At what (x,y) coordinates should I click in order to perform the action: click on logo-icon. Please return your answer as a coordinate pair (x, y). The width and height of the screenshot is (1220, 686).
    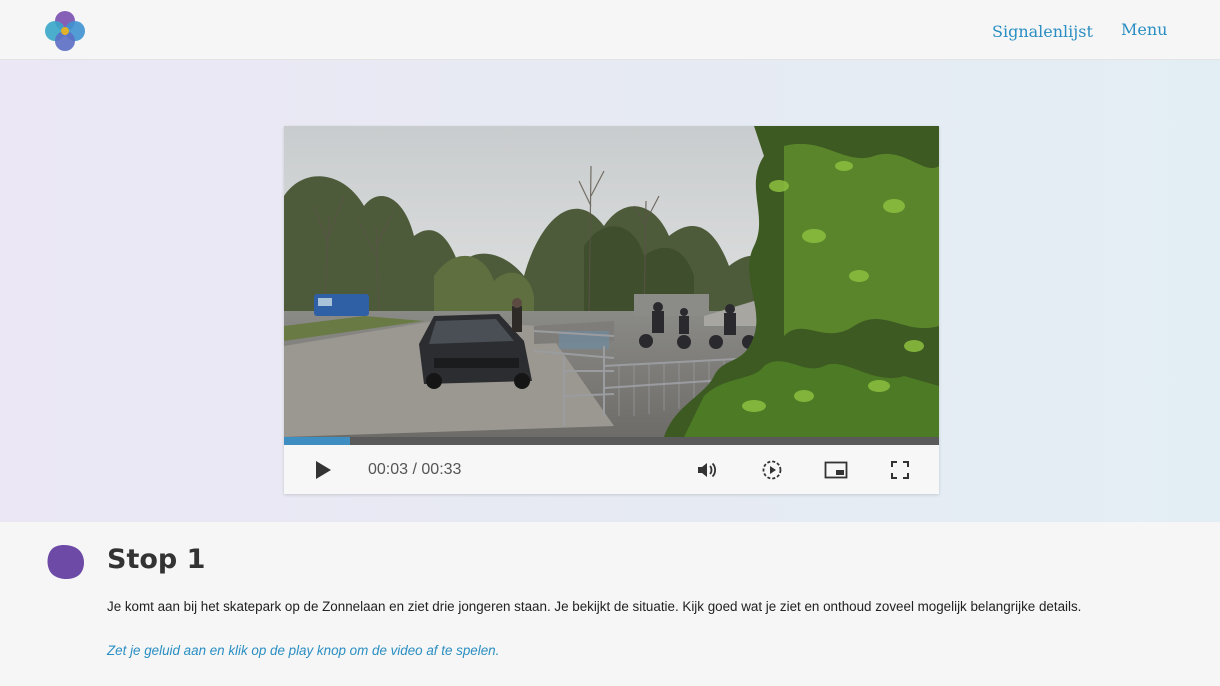
    Looking at the image, I should click on (65, 32).